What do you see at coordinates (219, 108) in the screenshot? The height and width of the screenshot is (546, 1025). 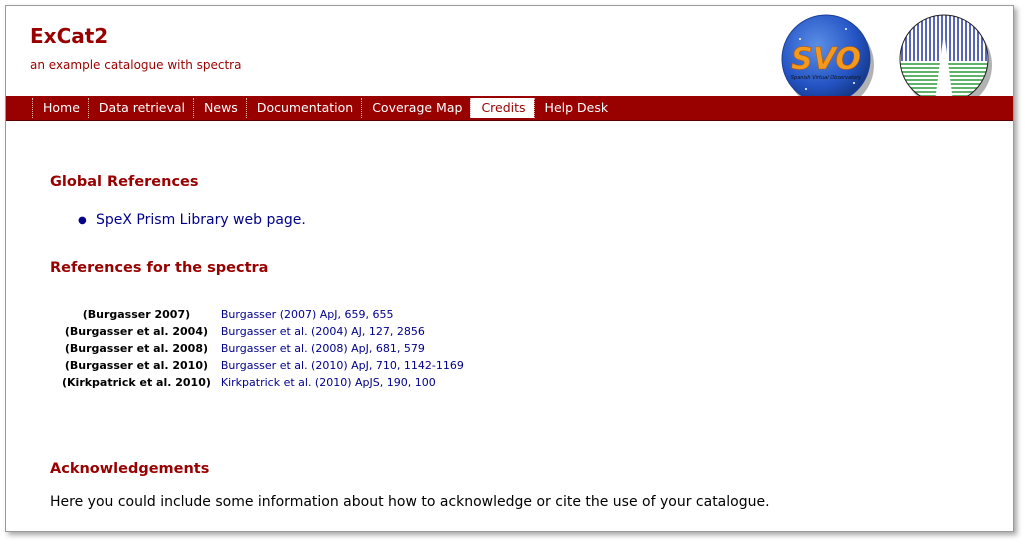 I see `nav-item-news: News` at bounding box center [219, 108].